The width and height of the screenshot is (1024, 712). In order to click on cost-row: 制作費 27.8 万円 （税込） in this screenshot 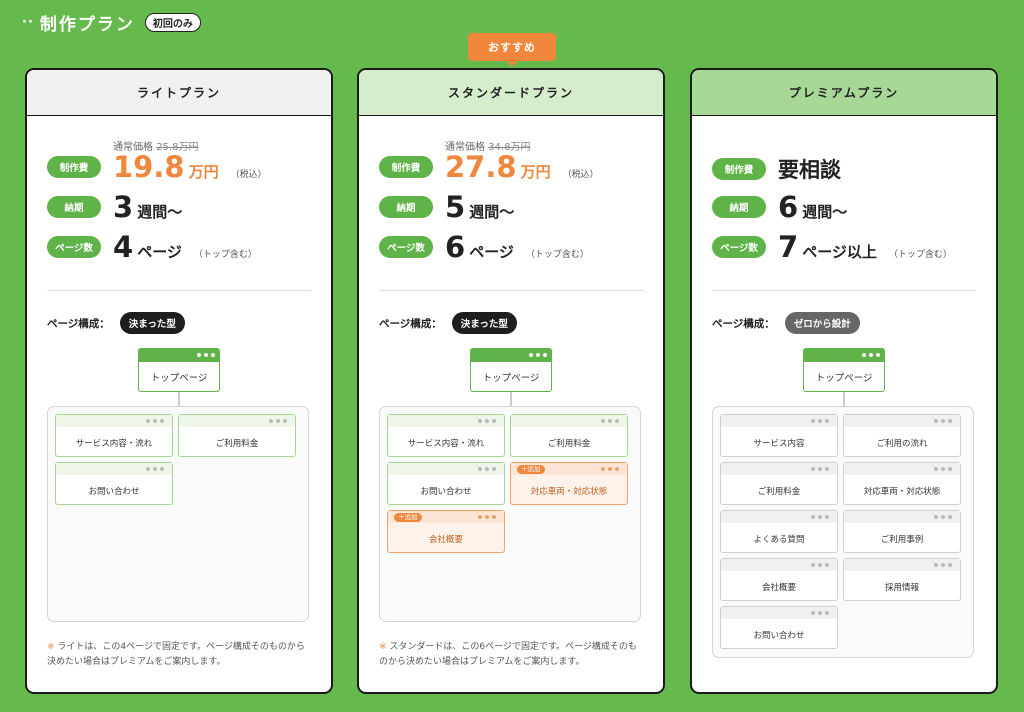, I will do `click(489, 167)`.